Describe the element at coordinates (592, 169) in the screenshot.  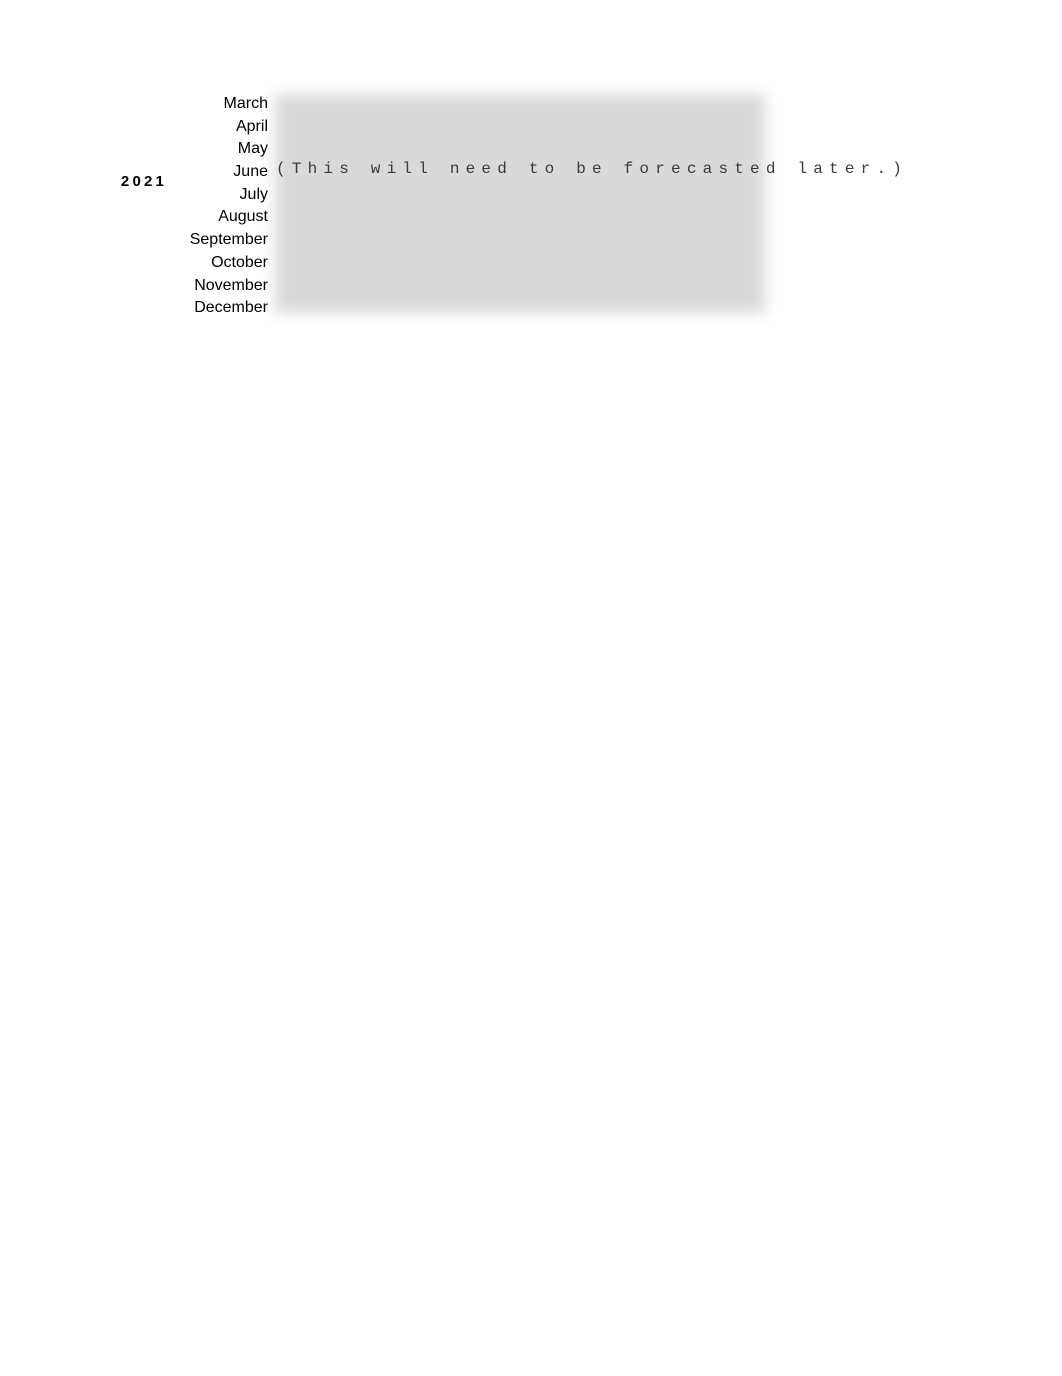
I see `forecast-note-text: (This will need to be forecasted later.)` at that location.